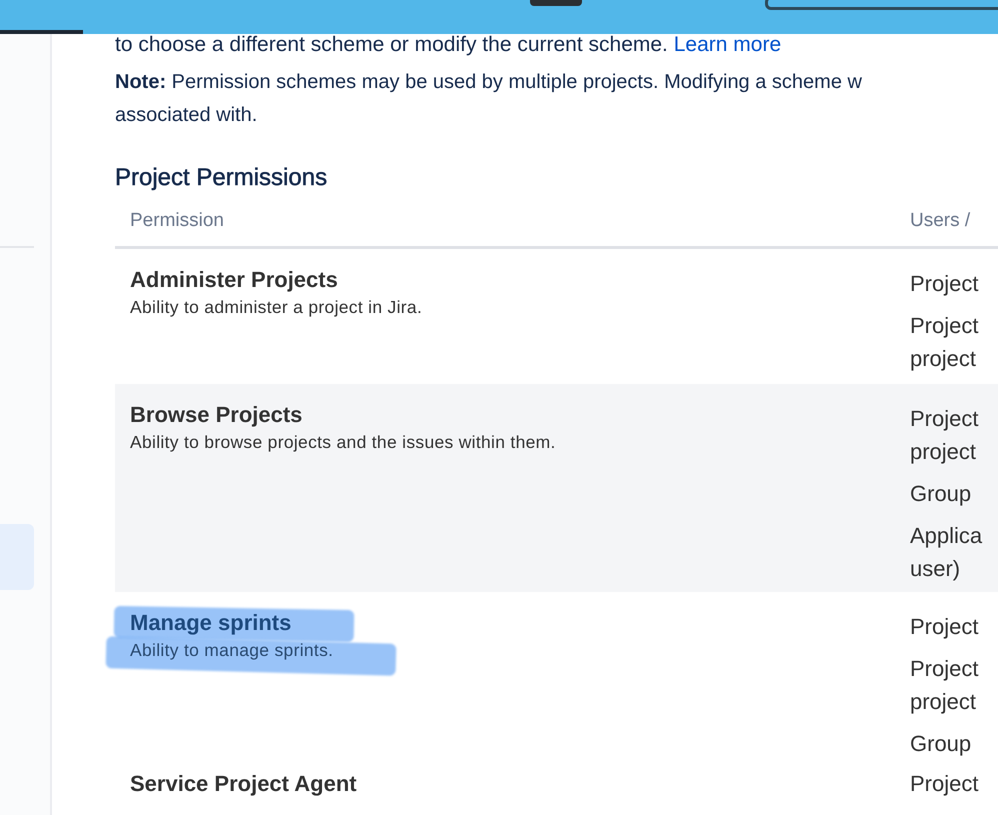 Image resolution: width=998 pixels, height=815 pixels. I want to click on note-text: Note: Permission schemes may be used by multiple projects. Modifying a scheme w, so click(489, 82).